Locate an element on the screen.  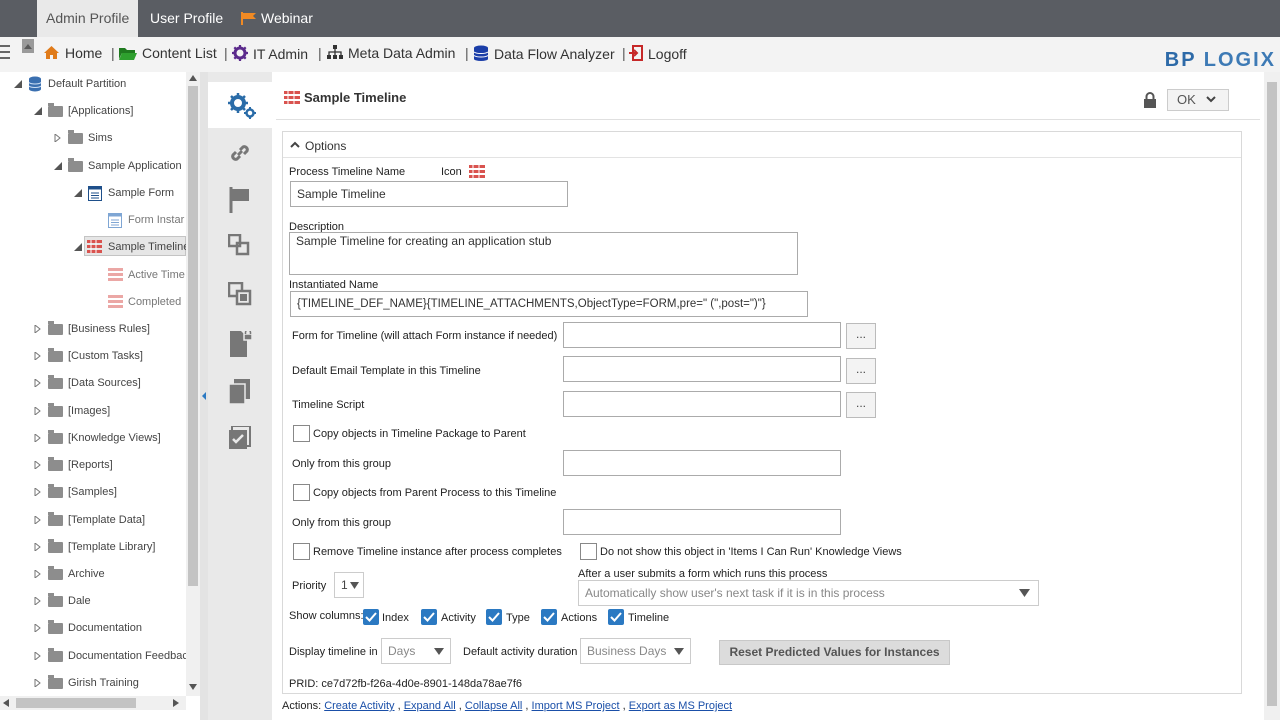
column-actions-checkbox is located at coordinates (549, 617).